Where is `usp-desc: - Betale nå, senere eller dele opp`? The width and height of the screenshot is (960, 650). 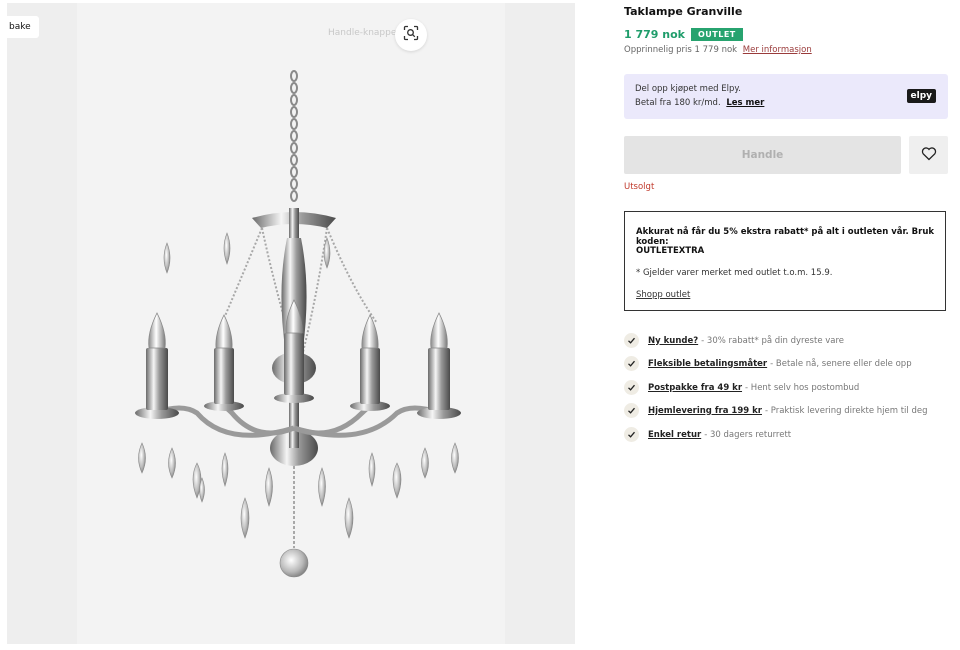 usp-desc: - Betale nå, senere eller dele opp is located at coordinates (841, 363).